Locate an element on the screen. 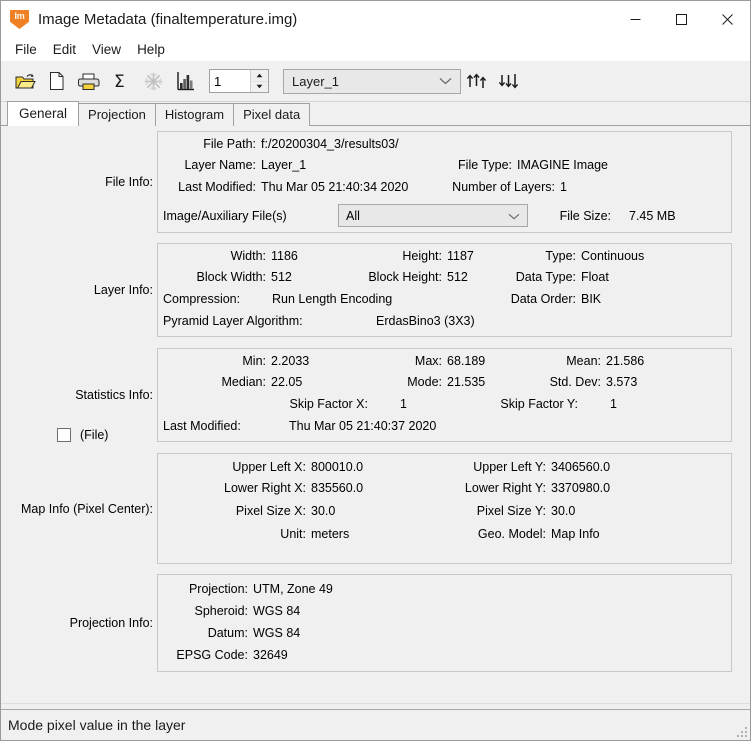 The width and height of the screenshot is (751, 741). mode-value: 21.535 is located at coordinates (466, 382).